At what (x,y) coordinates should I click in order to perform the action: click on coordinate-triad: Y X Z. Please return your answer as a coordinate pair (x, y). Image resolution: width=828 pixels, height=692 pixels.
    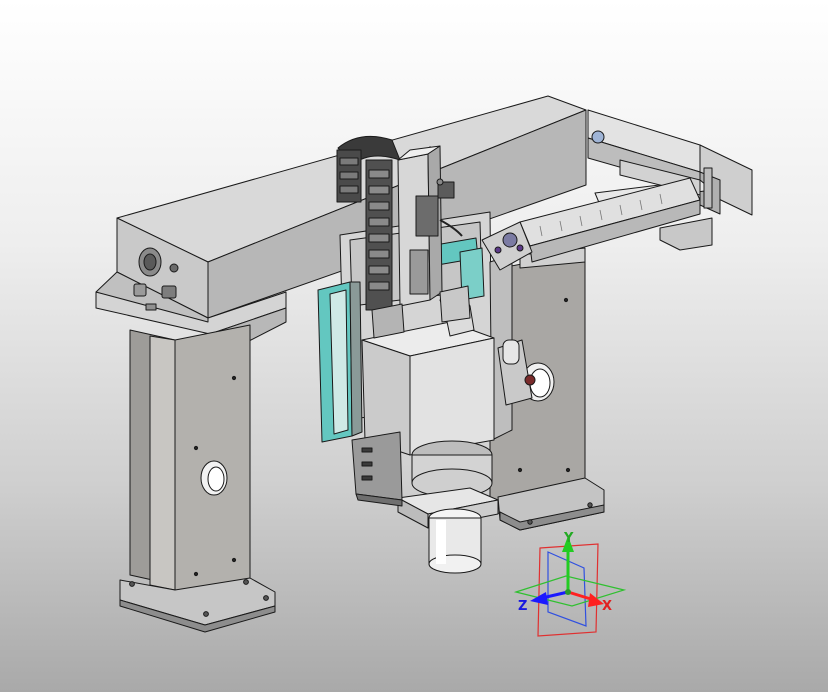
    Looking at the image, I should click on (570, 584).